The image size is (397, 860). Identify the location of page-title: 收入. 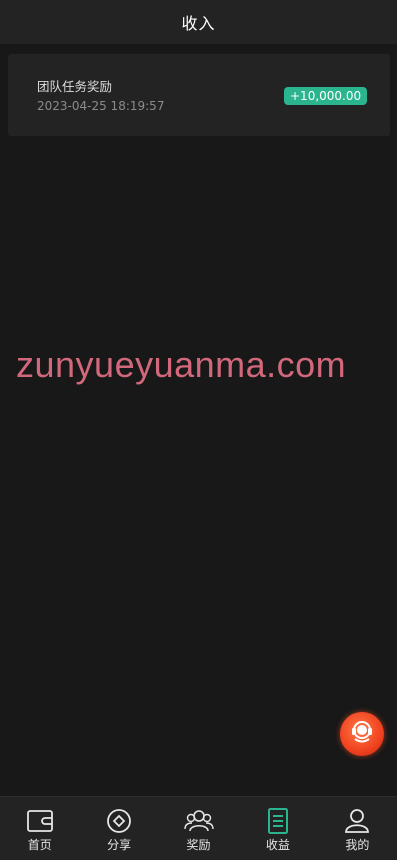
(198, 23).